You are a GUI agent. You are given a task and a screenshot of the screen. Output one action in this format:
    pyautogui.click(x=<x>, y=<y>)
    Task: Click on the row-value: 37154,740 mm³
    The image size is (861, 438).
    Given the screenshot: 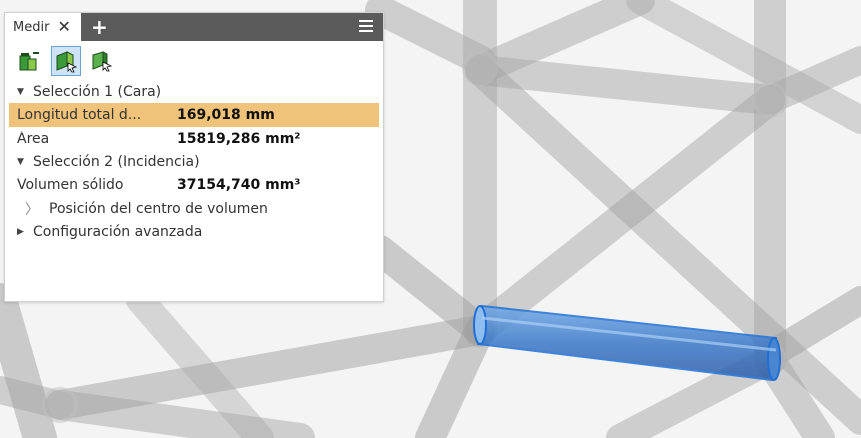 What is the action you would take?
    pyautogui.click(x=239, y=185)
    